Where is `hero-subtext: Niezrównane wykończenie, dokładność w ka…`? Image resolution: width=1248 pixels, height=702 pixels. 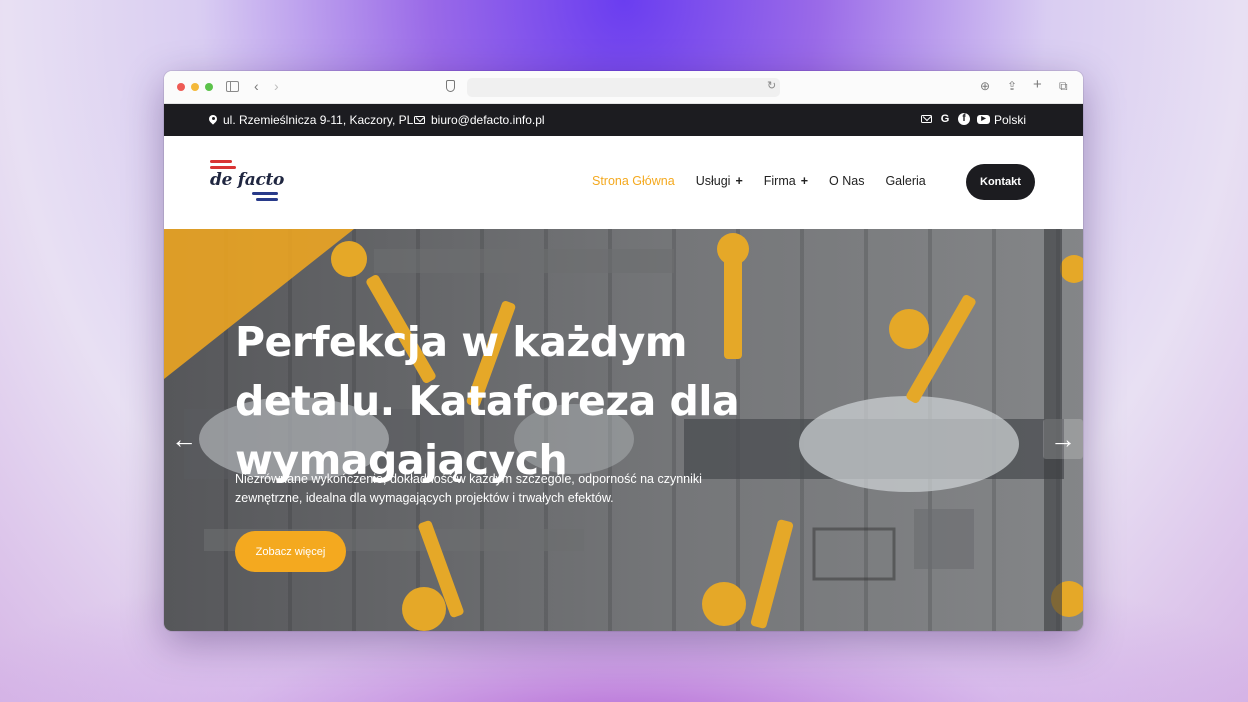 hero-subtext: Niezrównane wykończenie, dokładność w ka… is located at coordinates (468, 488).